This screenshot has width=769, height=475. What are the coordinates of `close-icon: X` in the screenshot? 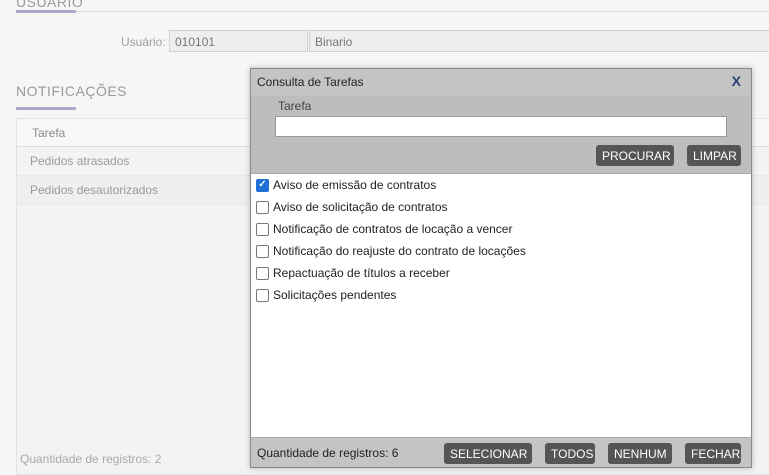 It's located at (736, 81).